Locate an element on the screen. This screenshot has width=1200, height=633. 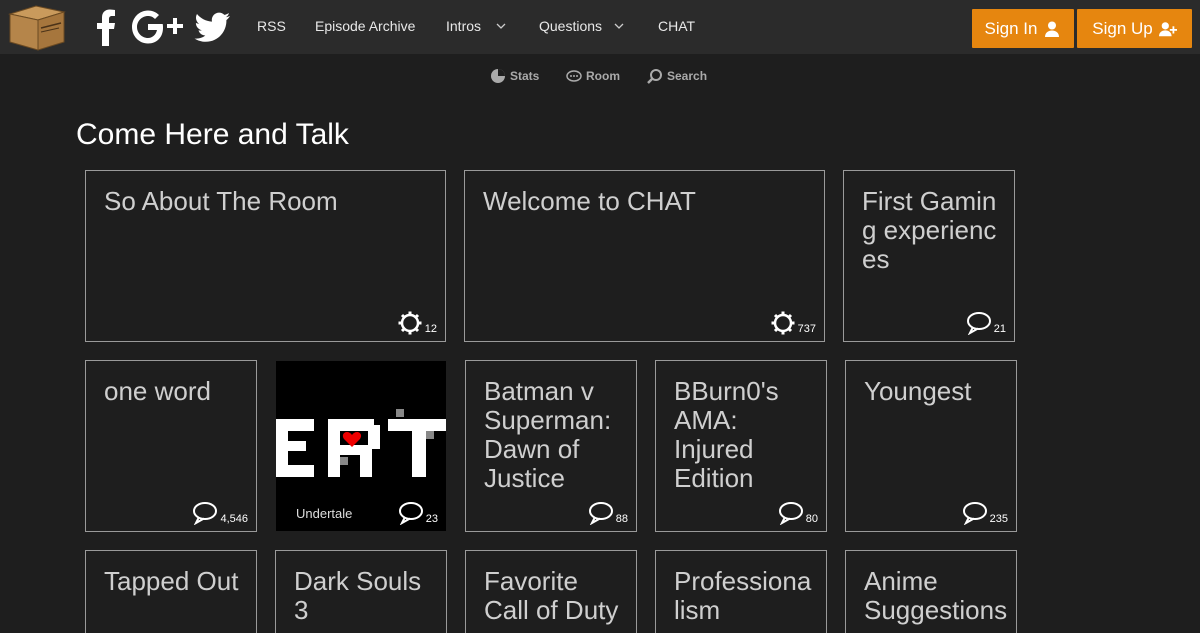
topic-tile: Anime Suggestions is located at coordinates (931, 591).